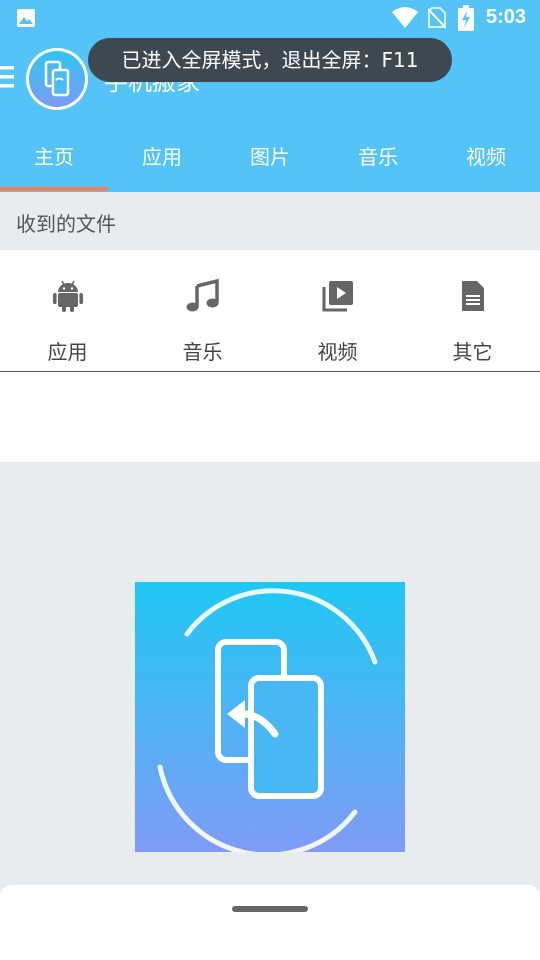 This screenshot has width=540, height=960. I want to click on category-label: 应用, so click(67, 352).